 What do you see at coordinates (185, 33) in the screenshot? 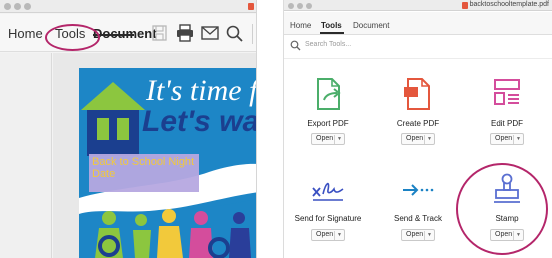
I see `print-icon` at bounding box center [185, 33].